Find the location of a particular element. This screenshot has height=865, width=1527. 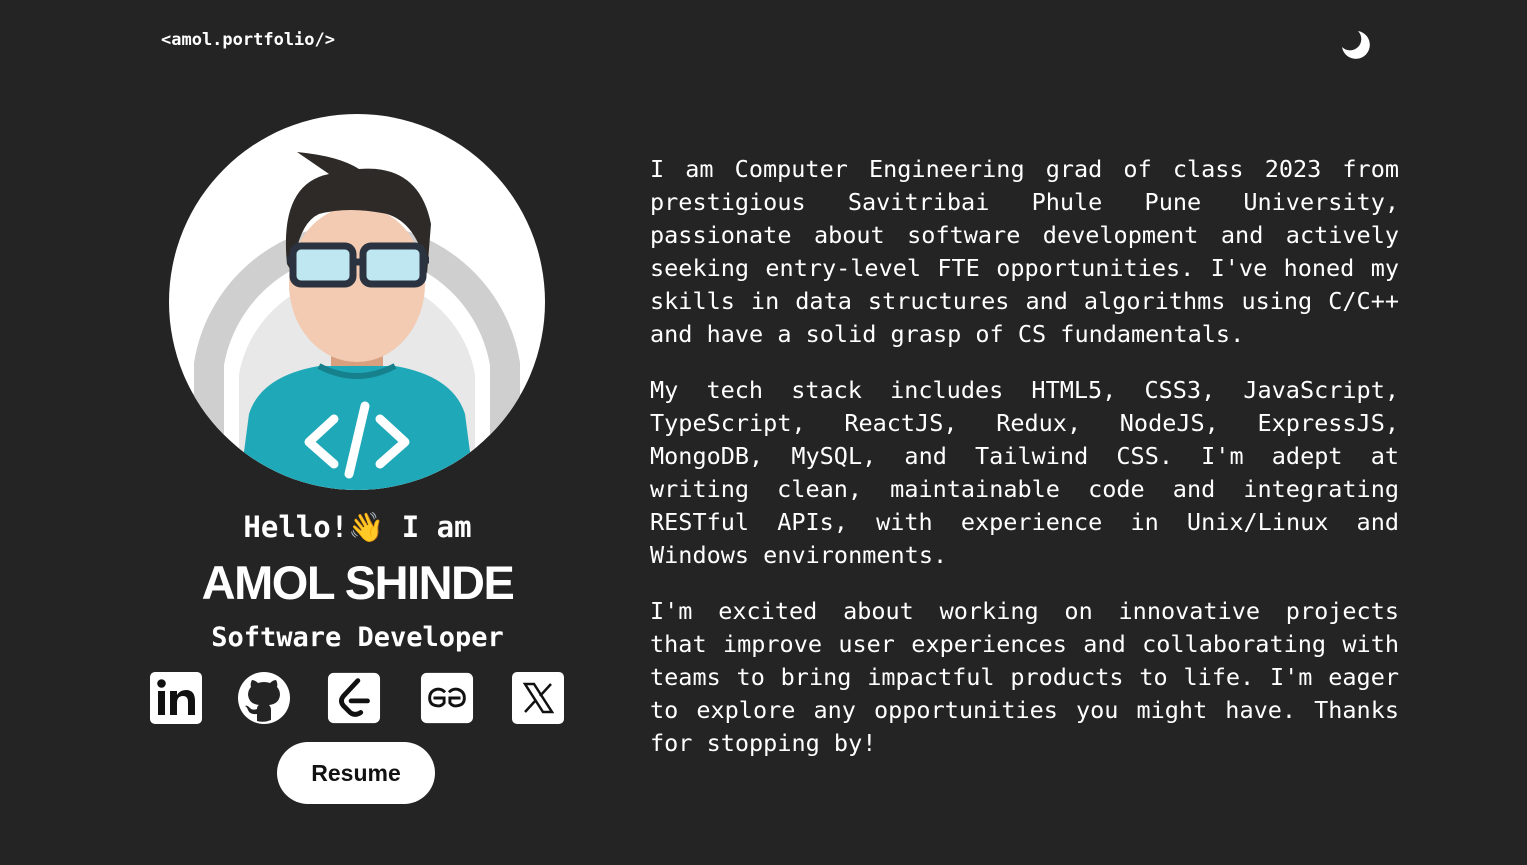

resume-button: Resume is located at coordinates (356, 773).